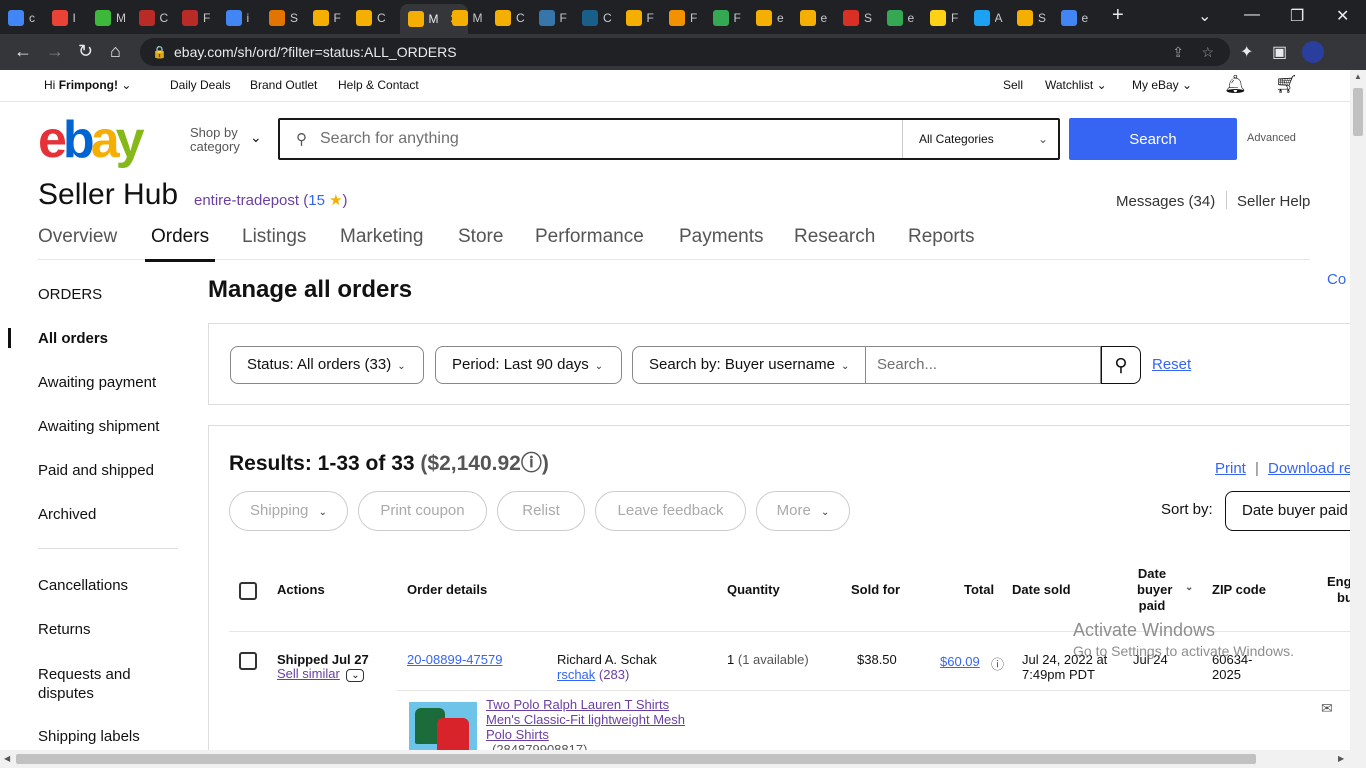 The width and height of the screenshot is (1366, 768). What do you see at coordinates (528, 365) in the screenshot?
I see `period-filter: Period: Last 90 days ⌄` at bounding box center [528, 365].